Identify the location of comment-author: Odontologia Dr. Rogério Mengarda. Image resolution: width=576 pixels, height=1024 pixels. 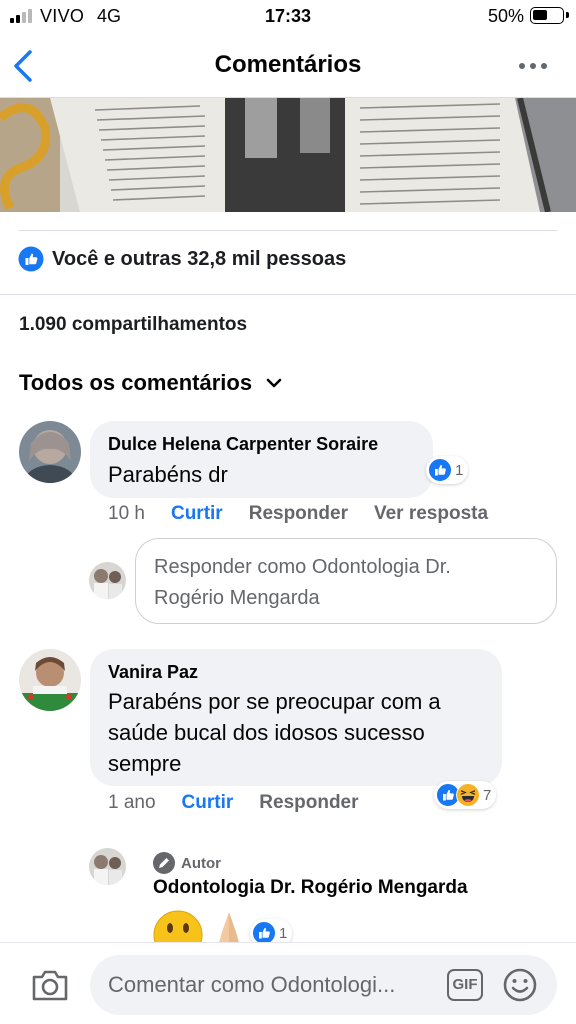
(310, 888).